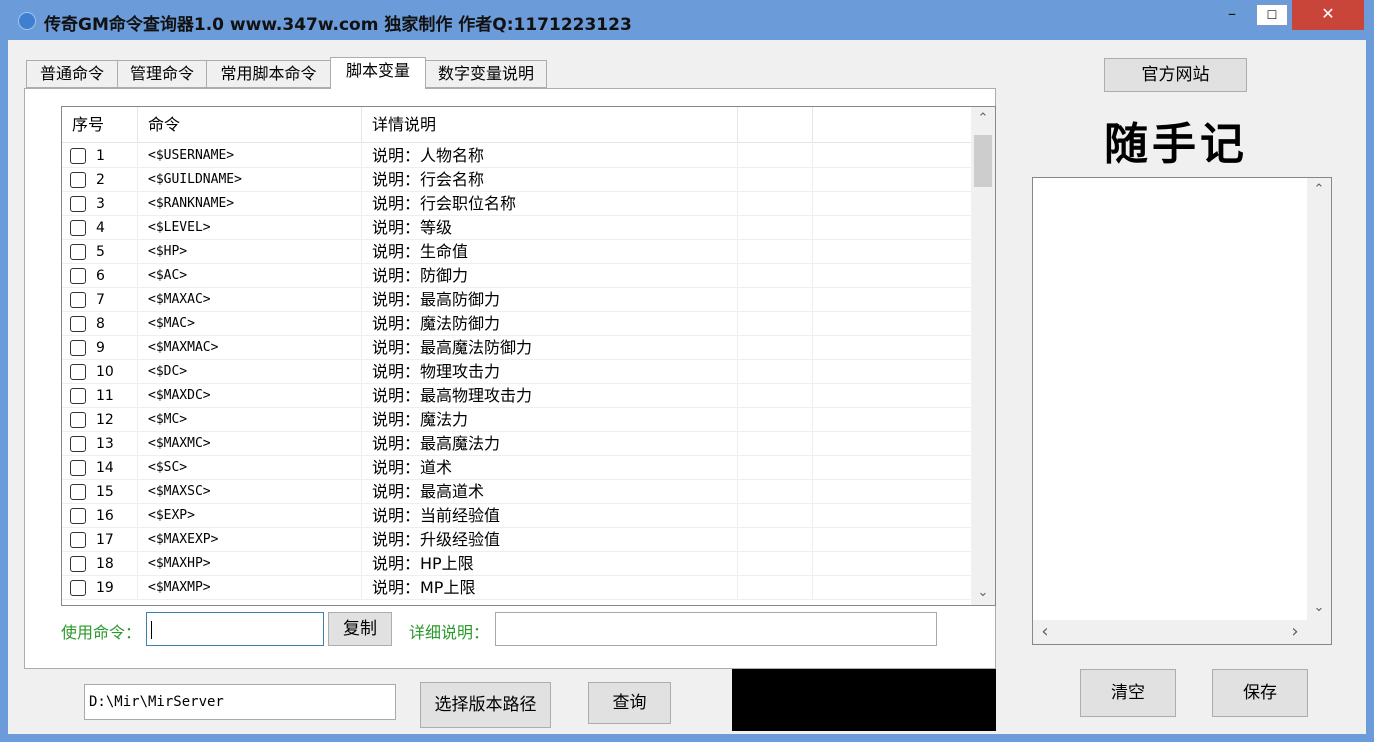 The height and width of the screenshot is (742, 1374). What do you see at coordinates (360, 629) in the screenshot?
I see `copy-button: 复制` at bounding box center [360, 629].